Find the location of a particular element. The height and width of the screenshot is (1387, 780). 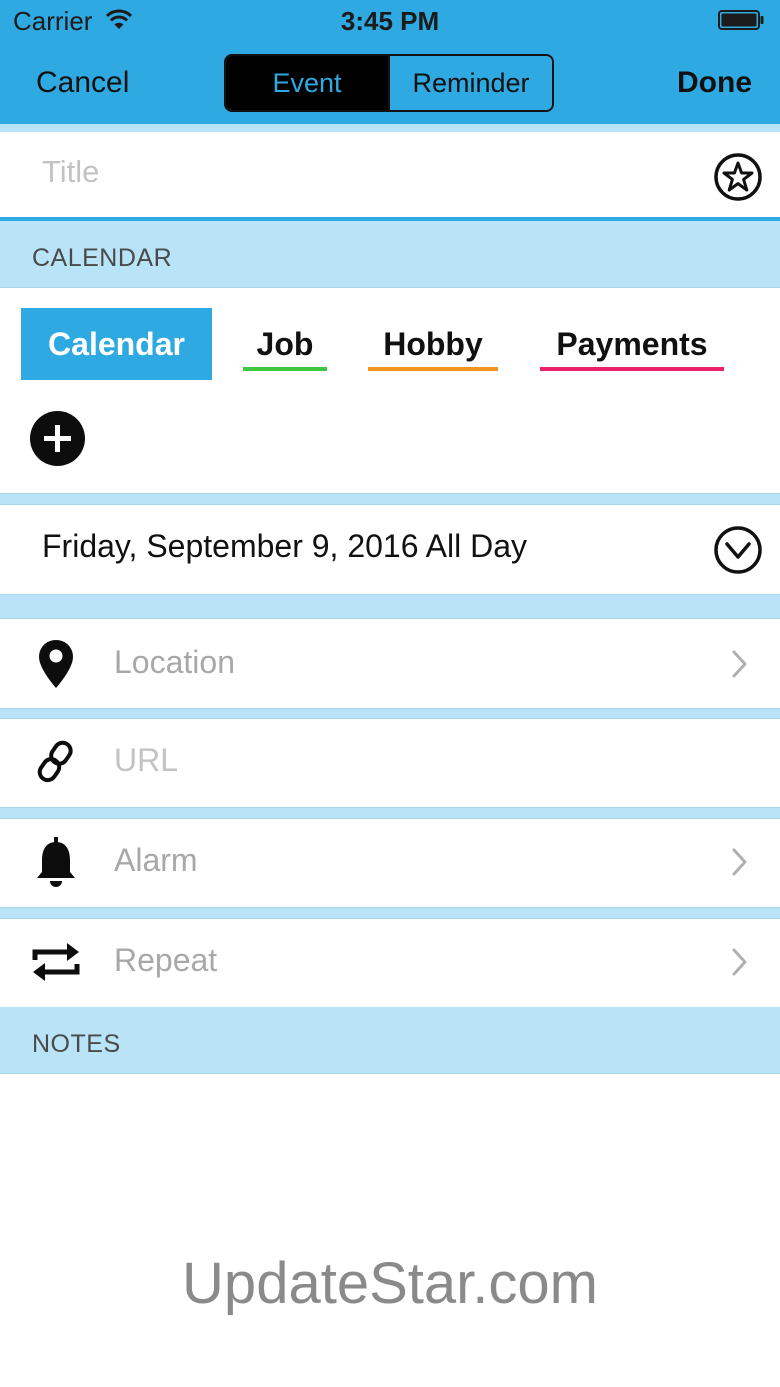

map-pin-icon is located at coordinates (56, 664).